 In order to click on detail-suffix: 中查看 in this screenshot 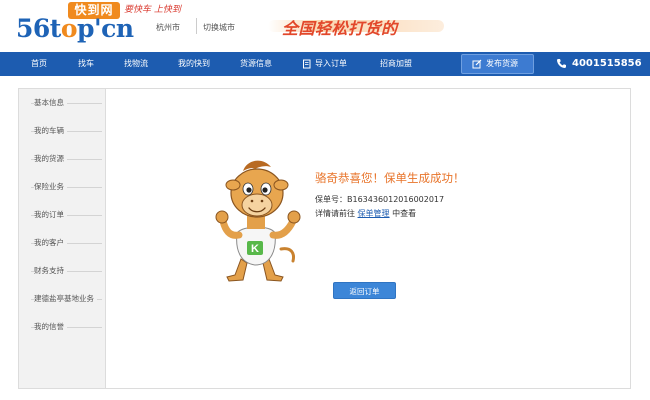, I will do `click(404, 213)`.